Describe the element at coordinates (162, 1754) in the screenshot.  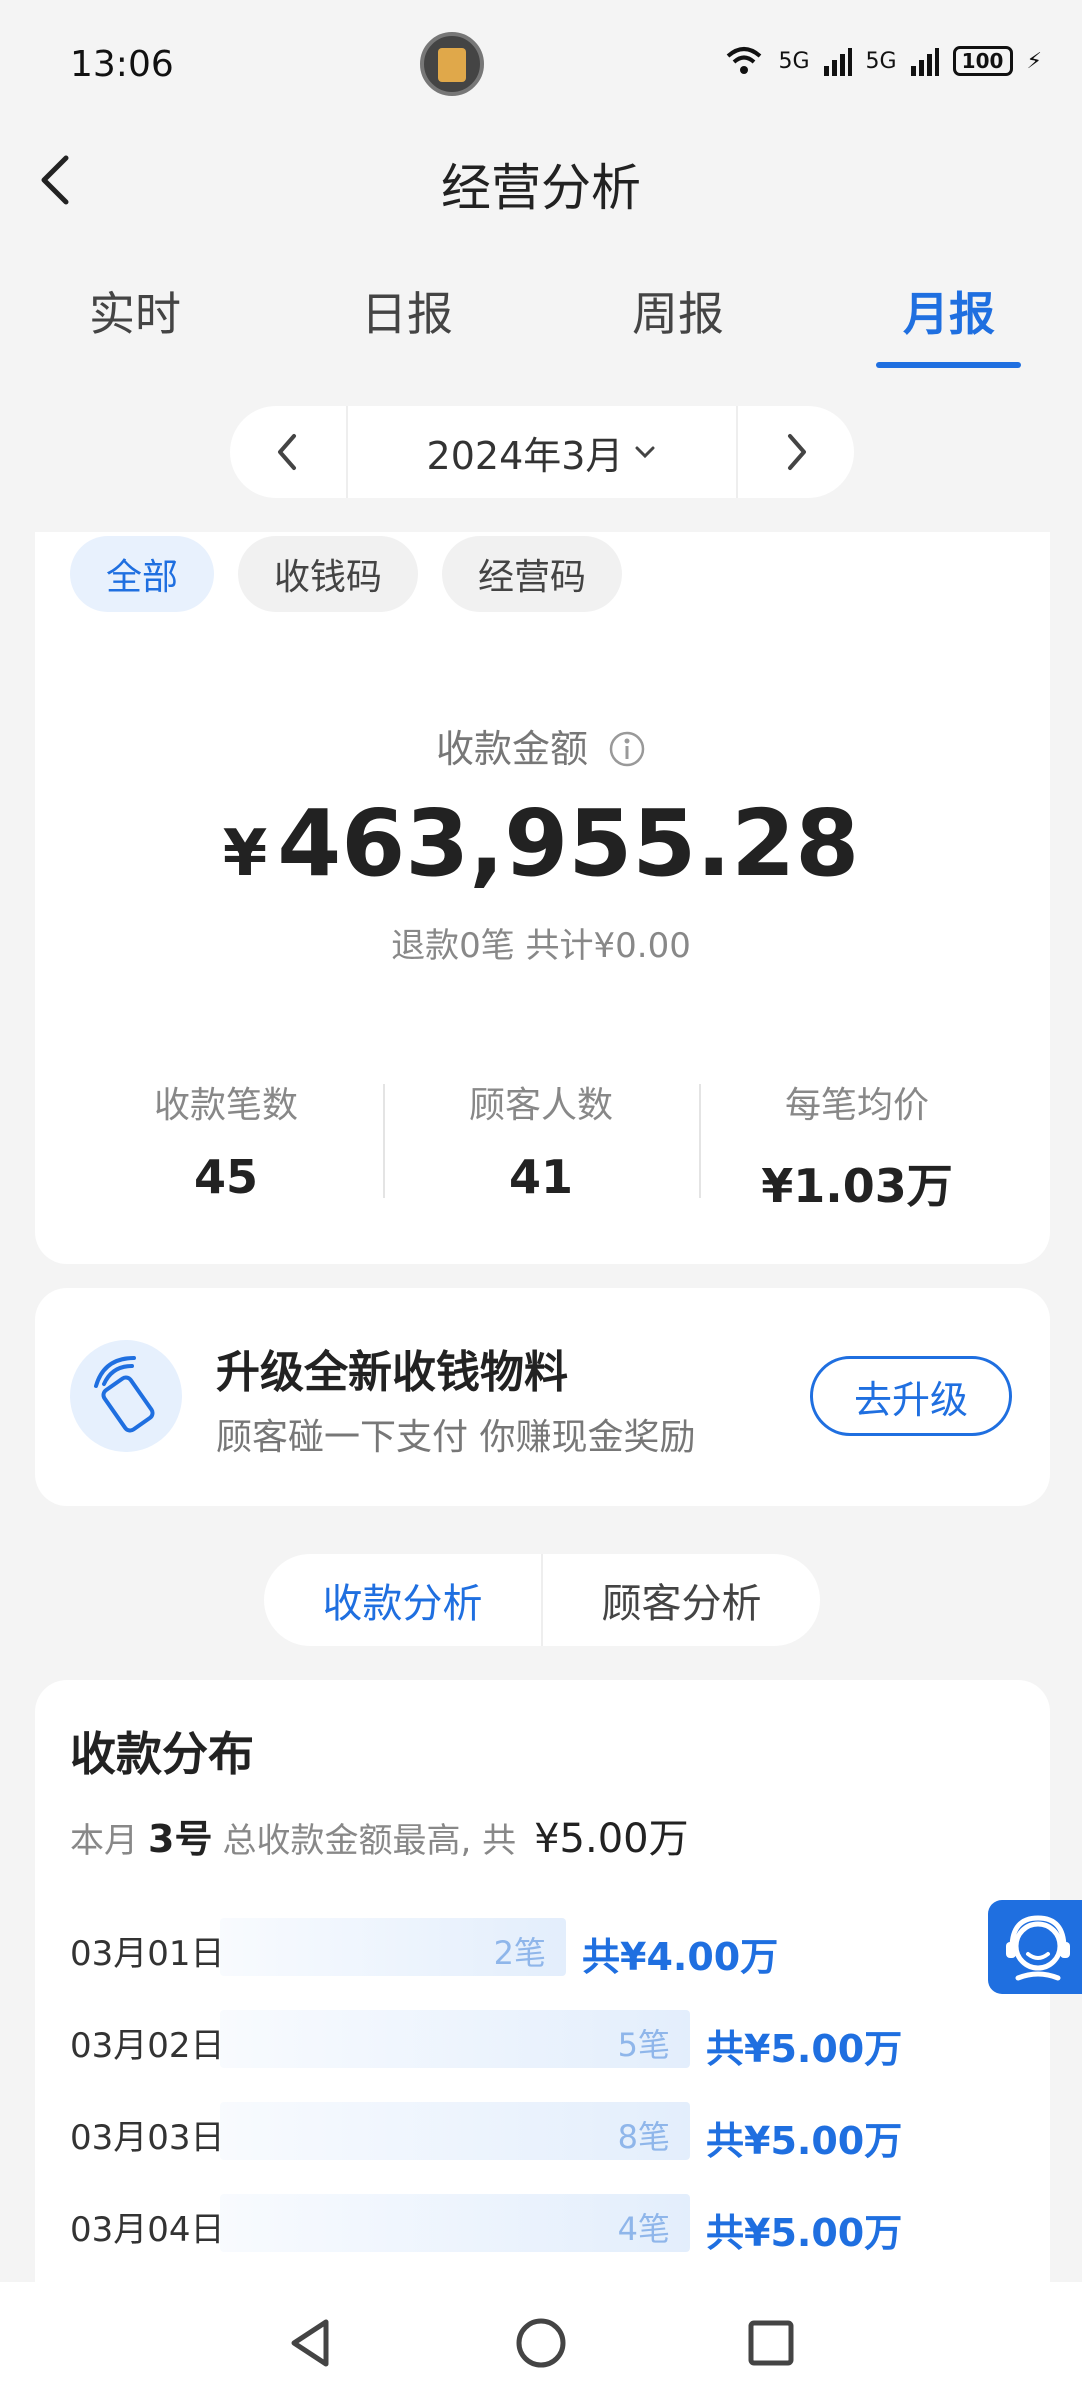
I see `distribution-title: 收款分布` at that location.